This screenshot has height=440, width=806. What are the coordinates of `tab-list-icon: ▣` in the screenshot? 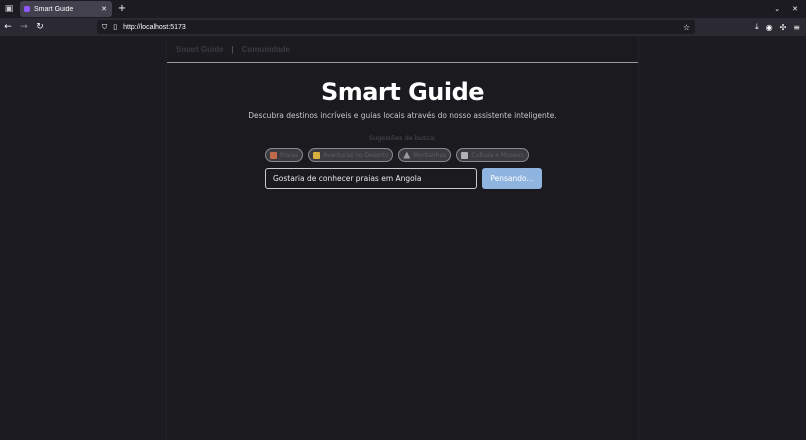 It's located at (9, 9).